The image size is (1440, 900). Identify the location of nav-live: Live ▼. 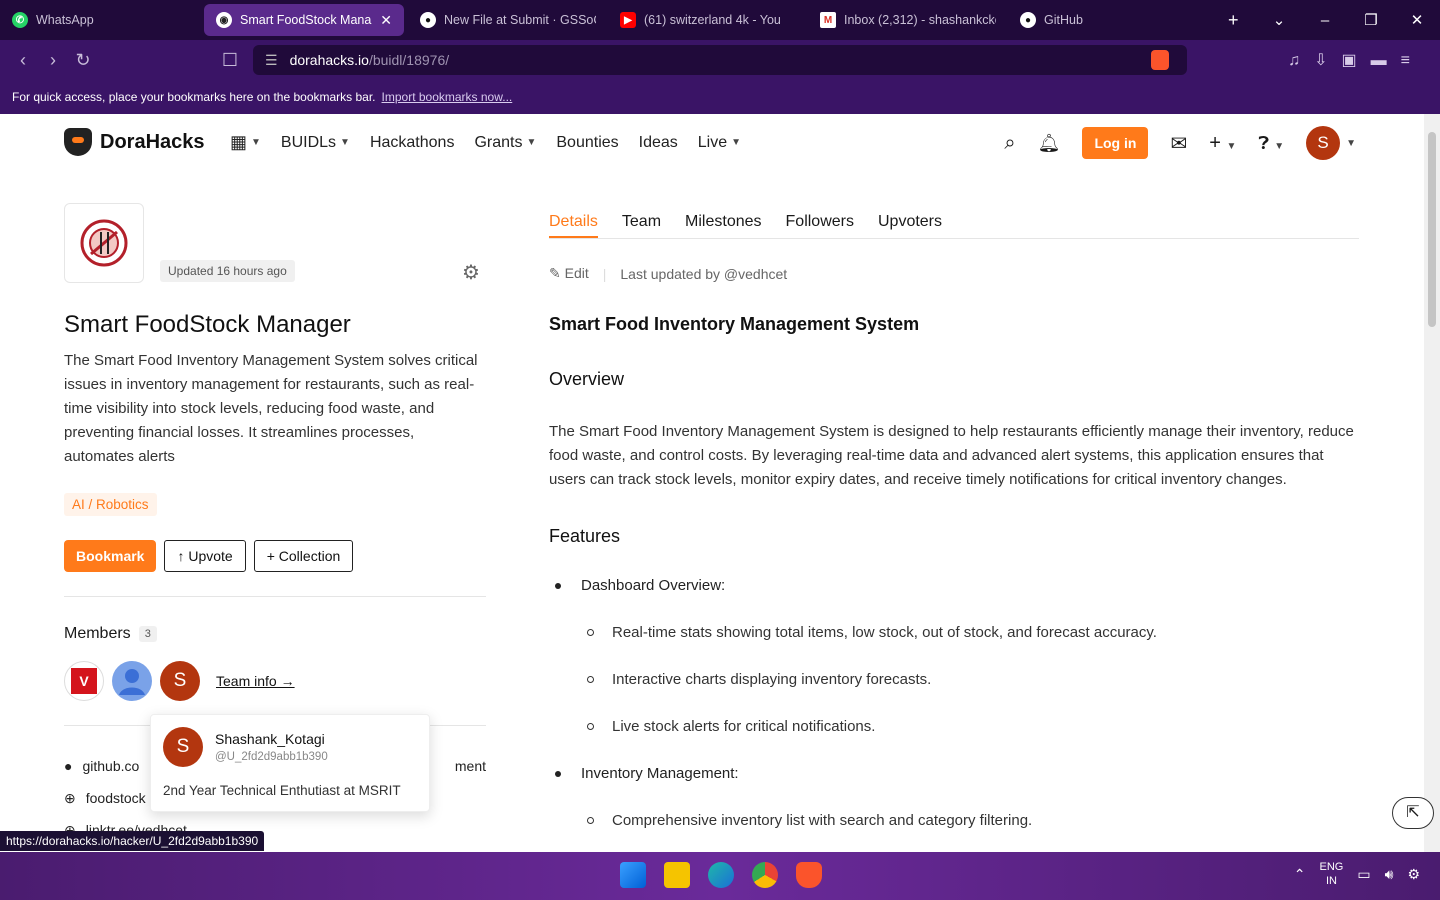
(719, 142).